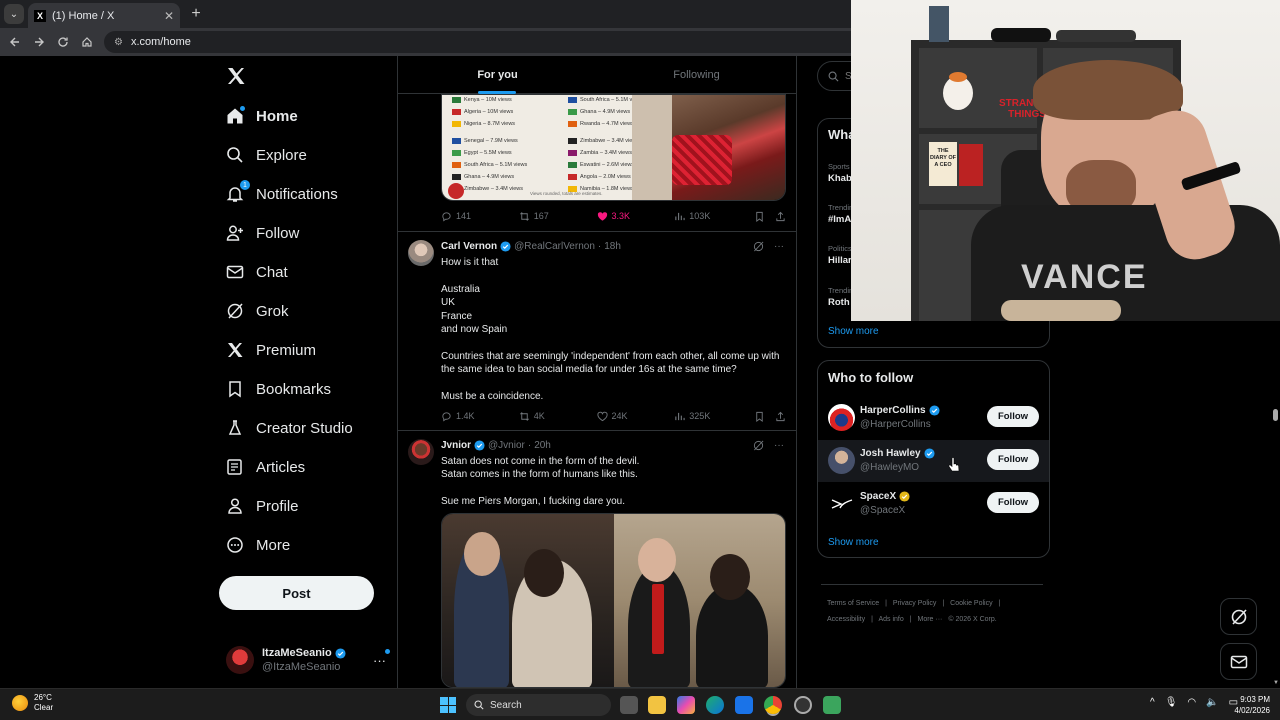 The height and width of the screenshot is (720, 1280). What do you see at coordinates (381, 658) in the screenshot?
I see `account-more-icon: ···` at bounding box center [381, 658].